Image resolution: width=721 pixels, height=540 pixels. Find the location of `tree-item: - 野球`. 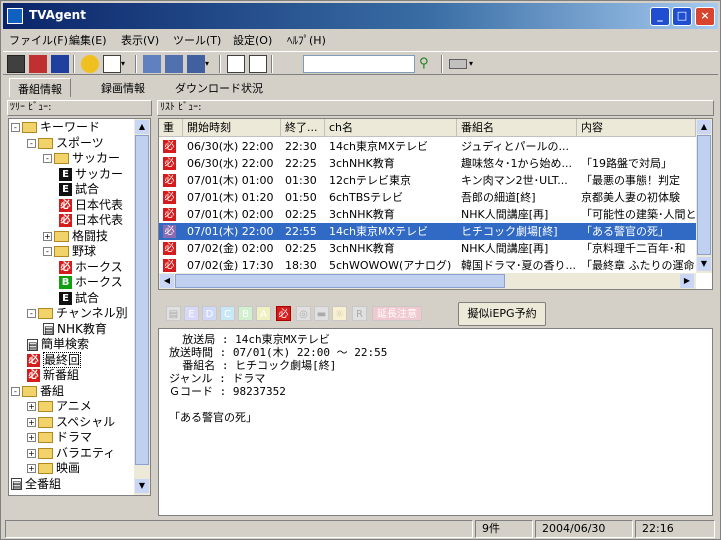

tree-item: - 野球 is located at coordinates (69, 252).